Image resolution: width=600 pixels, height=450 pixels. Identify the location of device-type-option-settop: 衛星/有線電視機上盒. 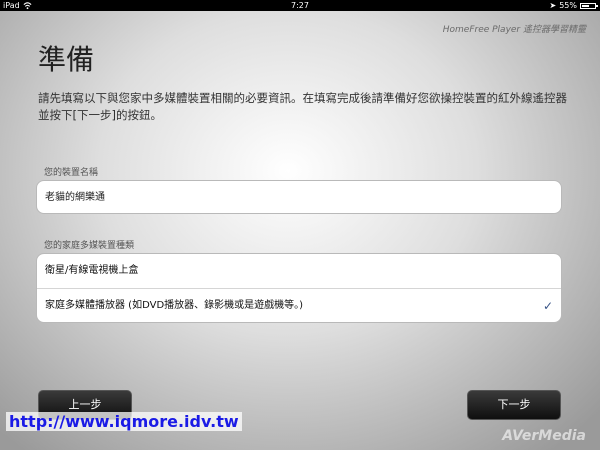
(299, 271).